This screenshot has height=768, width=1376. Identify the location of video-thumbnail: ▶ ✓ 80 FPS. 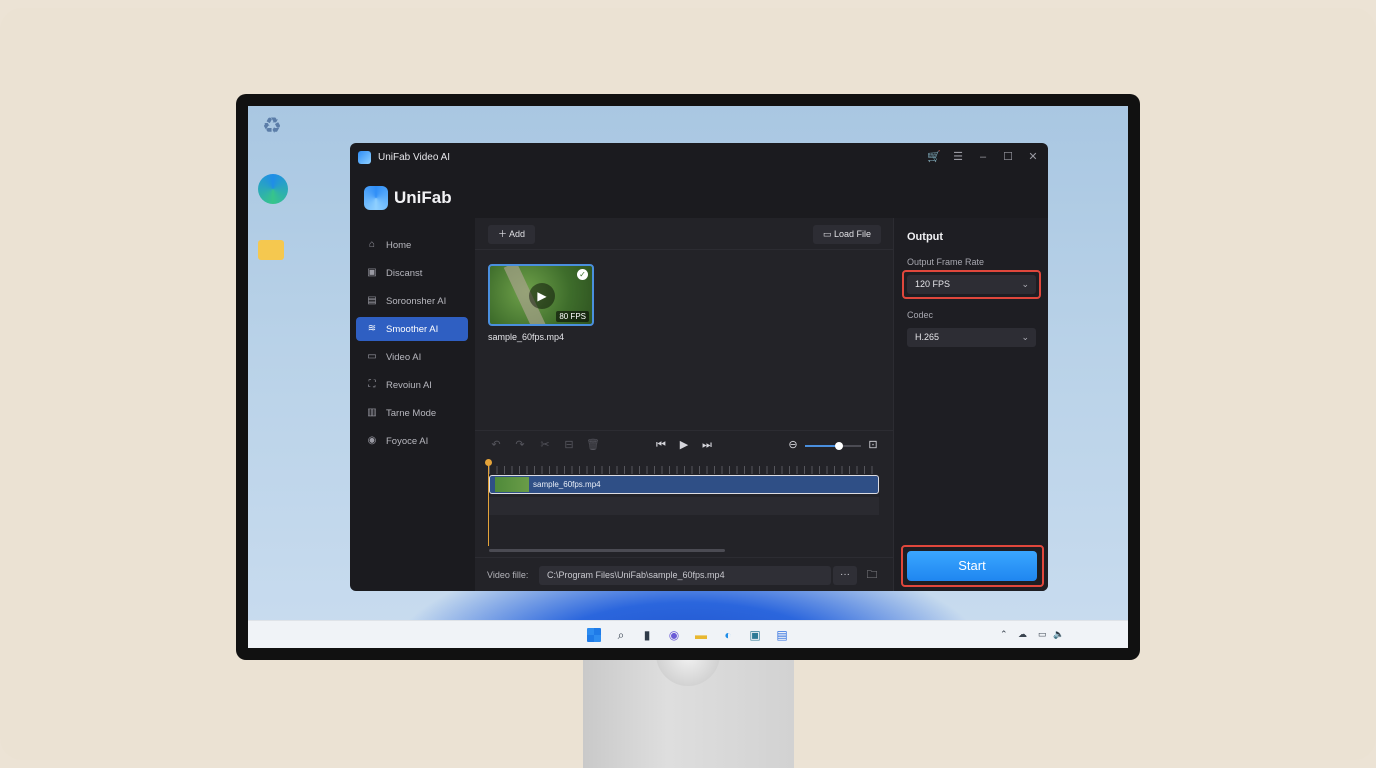
(541, 295).